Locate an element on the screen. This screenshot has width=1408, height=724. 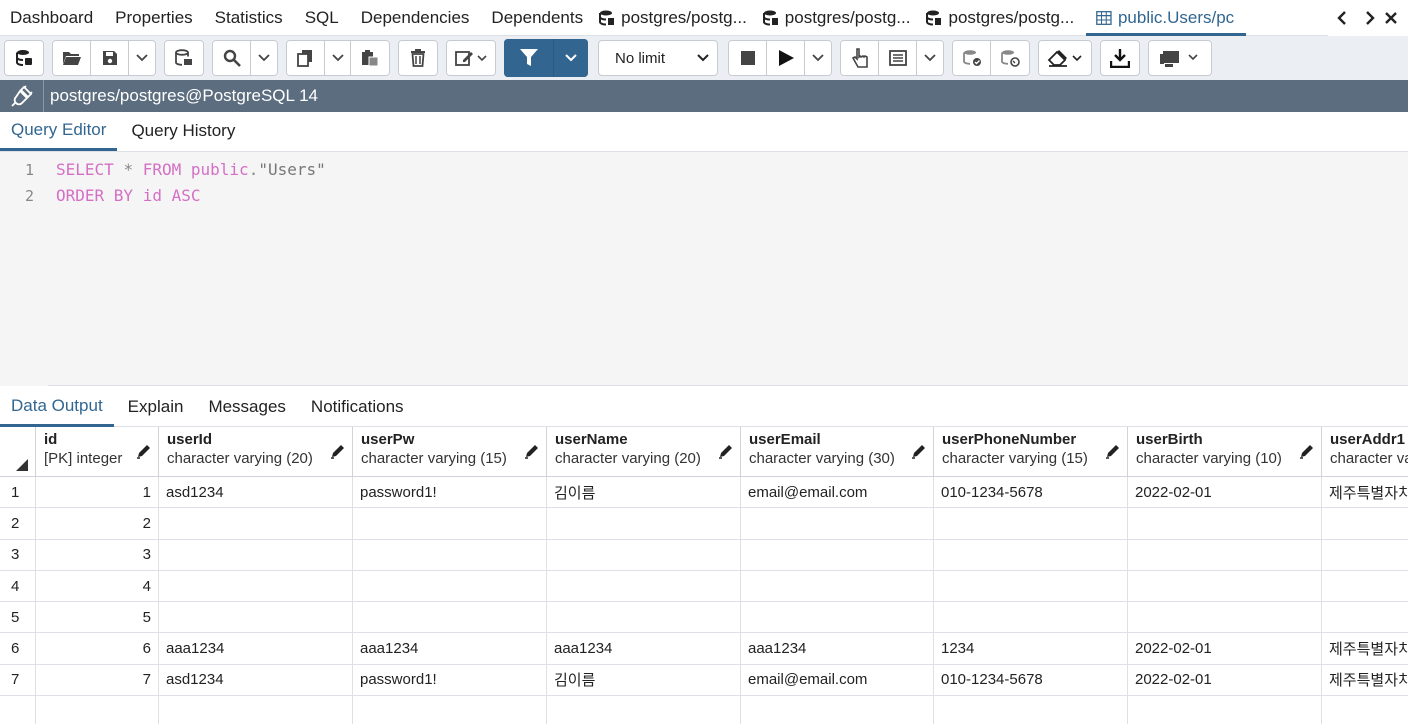
cell-id: 3 is located at coordinates (97, 554).